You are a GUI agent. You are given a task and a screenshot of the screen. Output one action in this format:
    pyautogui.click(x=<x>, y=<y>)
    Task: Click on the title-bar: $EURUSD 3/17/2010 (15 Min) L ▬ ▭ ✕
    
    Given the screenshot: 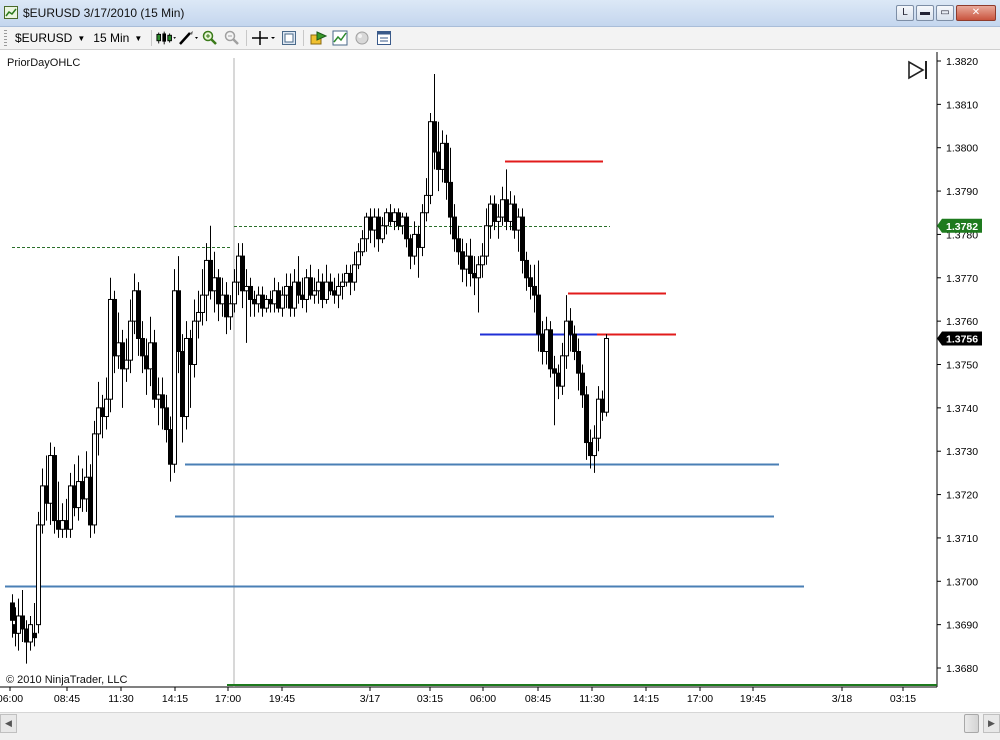 What is the action you would take?
    pyautogui.click(x=500, y=13)
    